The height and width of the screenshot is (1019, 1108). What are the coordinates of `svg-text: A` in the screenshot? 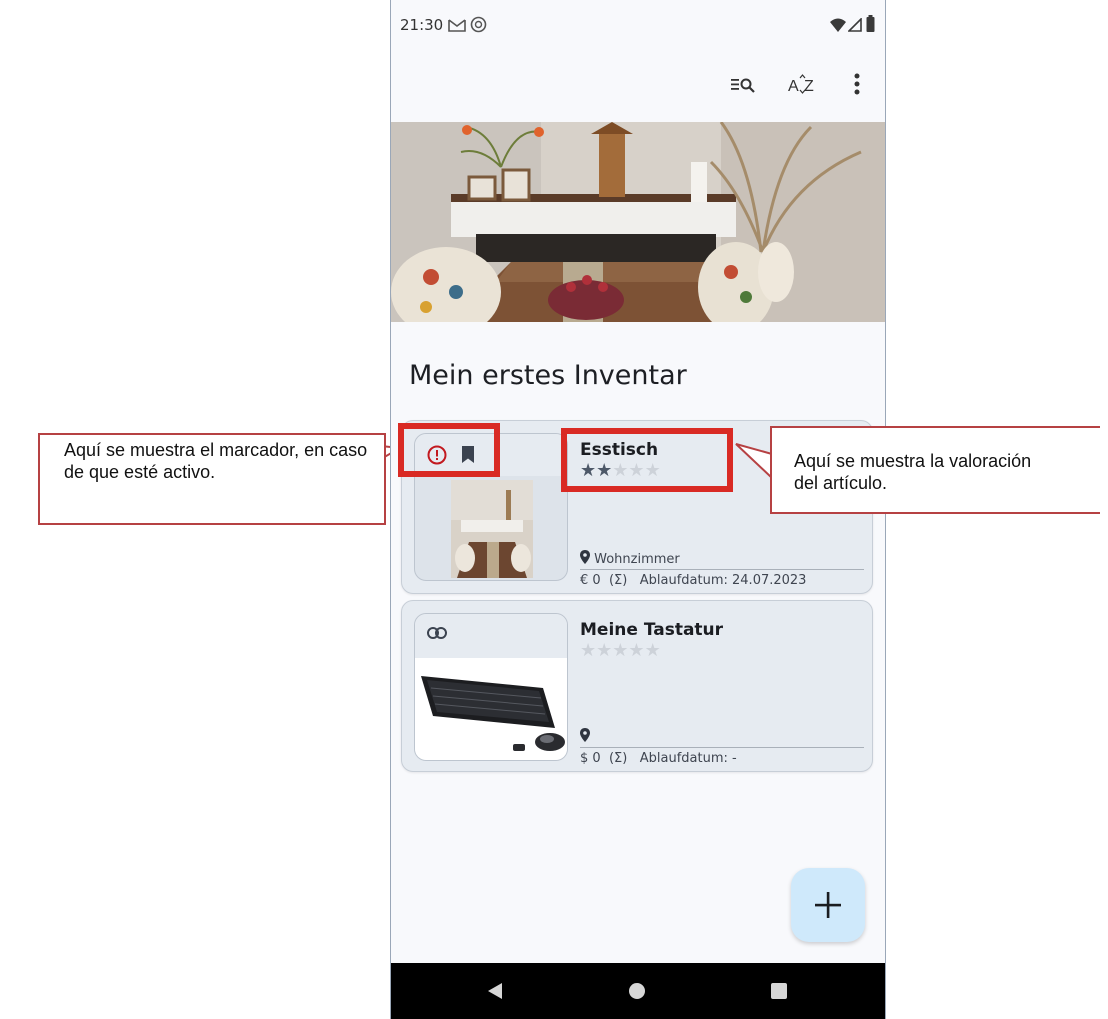 It's located at (793, 86).